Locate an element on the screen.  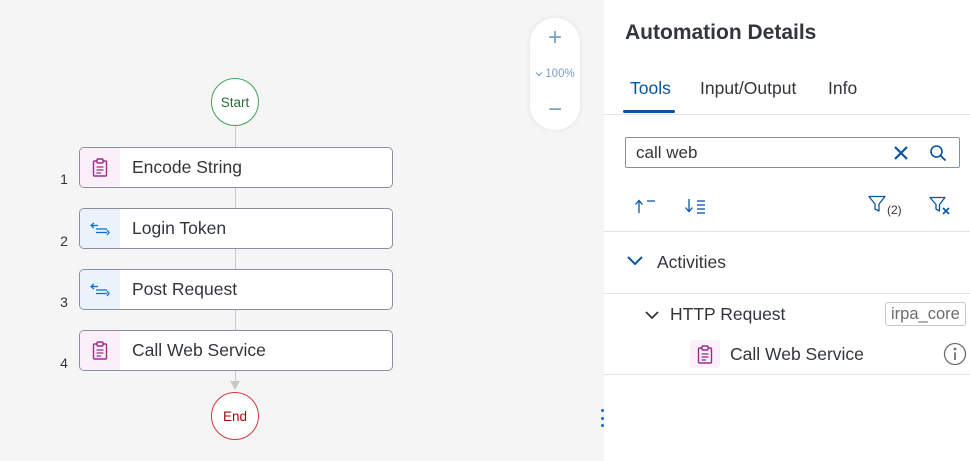
zoom-level-dropdown: 100% is located at coordinates (555, 74).